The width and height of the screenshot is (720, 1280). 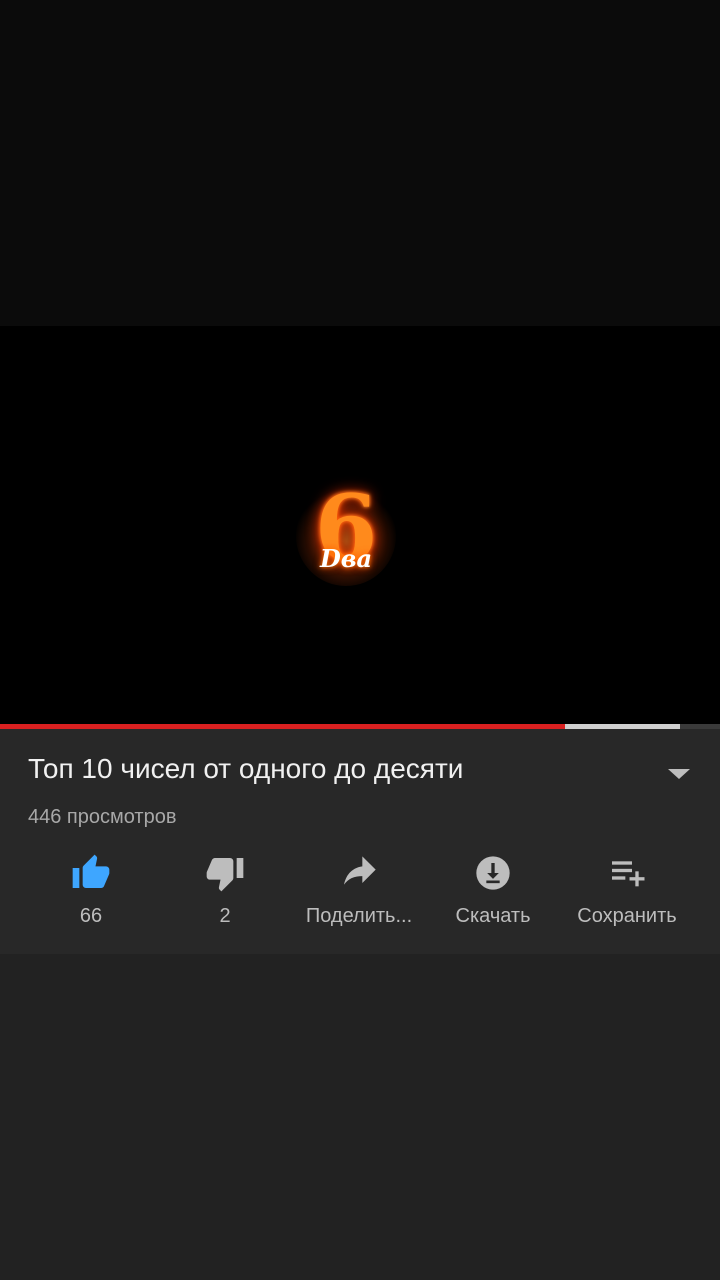 I want to click on video-frame-graphic: 6 Dва, so click(x=346, y=532).